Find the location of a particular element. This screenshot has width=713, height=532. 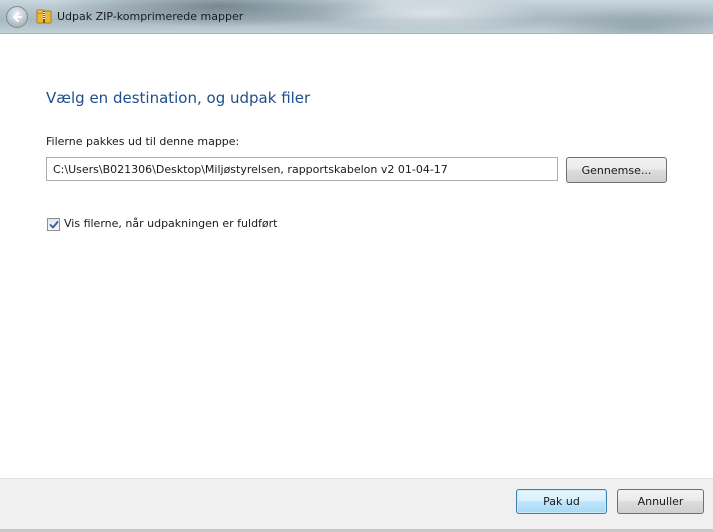

cancel-button: Annuller is located at coordinates (660, 501).